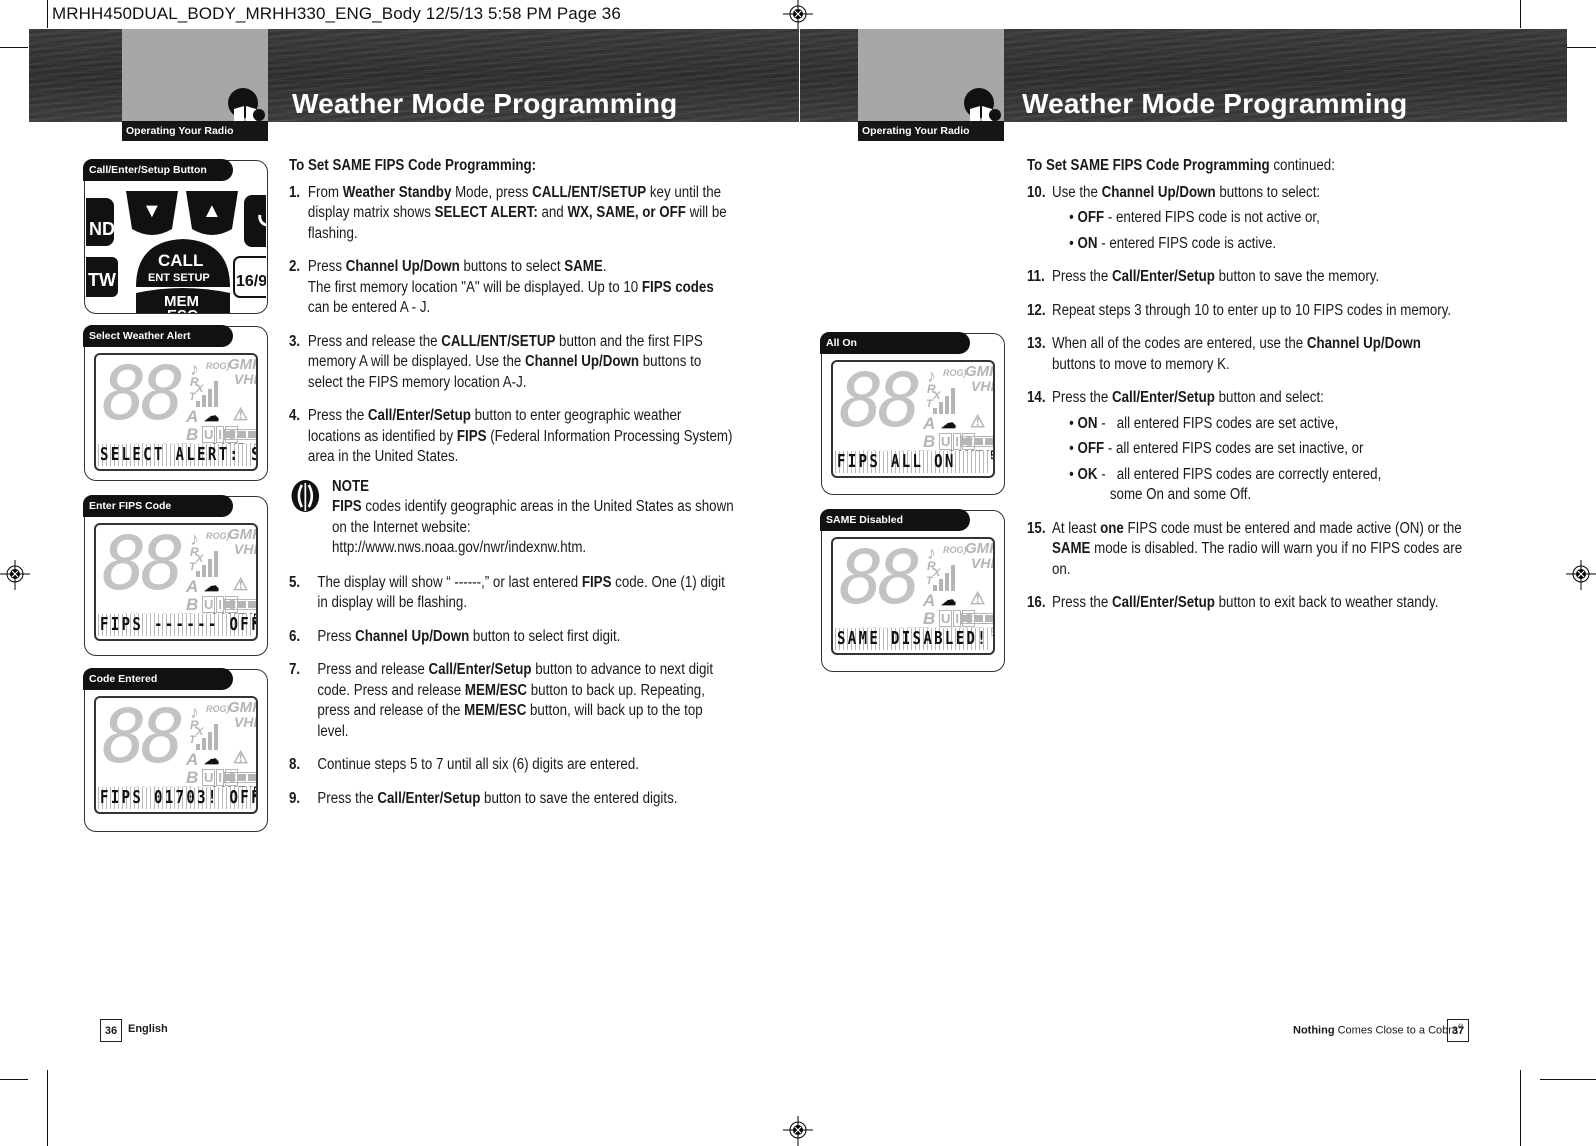 Image resolution: width=1596 pixels, height=1146 pixels. Describe the element at coordinates (295, 764) in the screenshot. I see `step-number: 8.` at that location.